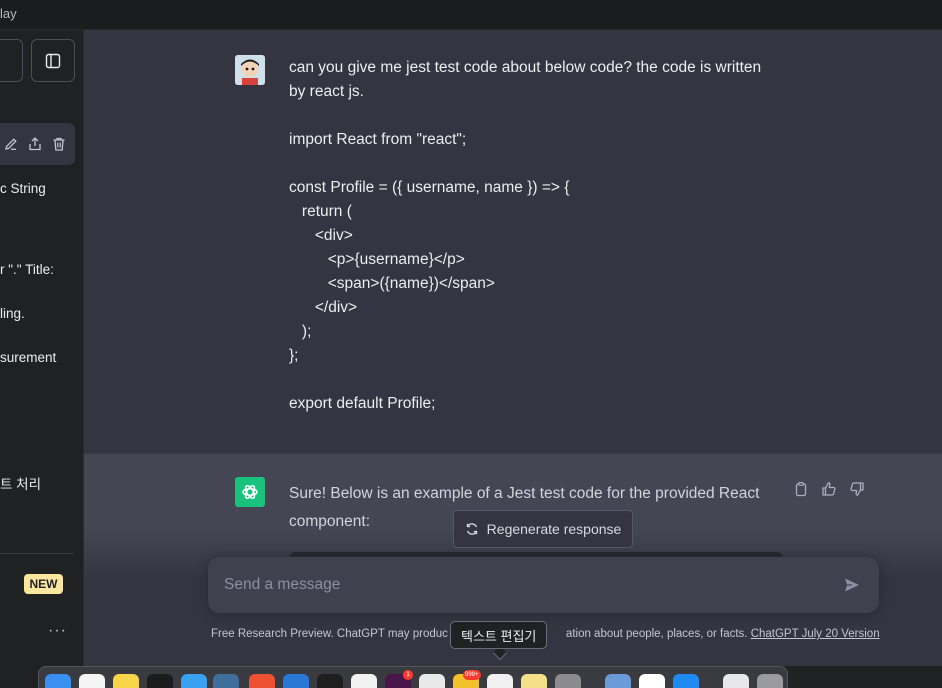 The image size is (942, 688). I want to click on trash-icon, so click(59, 144).